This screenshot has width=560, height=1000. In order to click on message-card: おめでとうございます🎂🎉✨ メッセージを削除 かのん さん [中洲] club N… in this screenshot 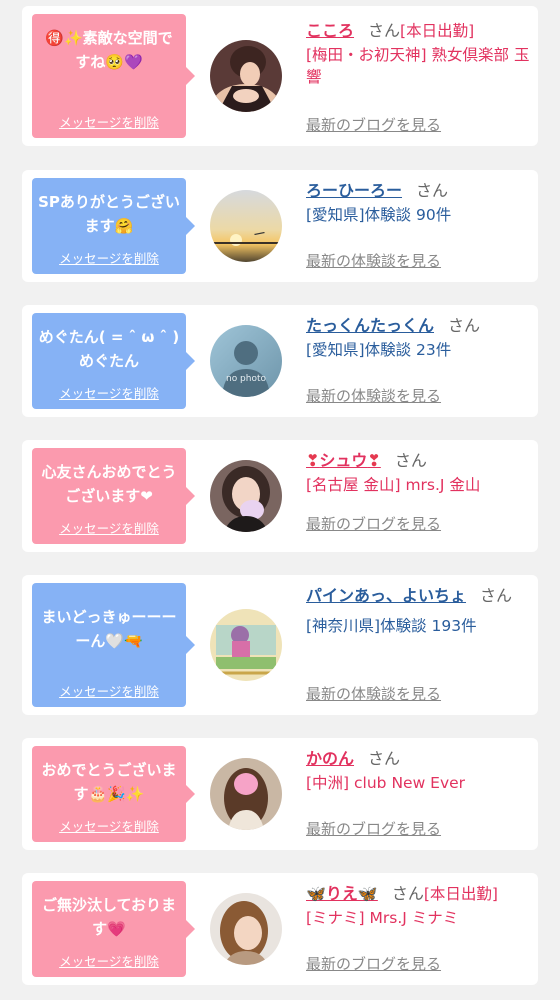, I will do `click(280, 794)`.